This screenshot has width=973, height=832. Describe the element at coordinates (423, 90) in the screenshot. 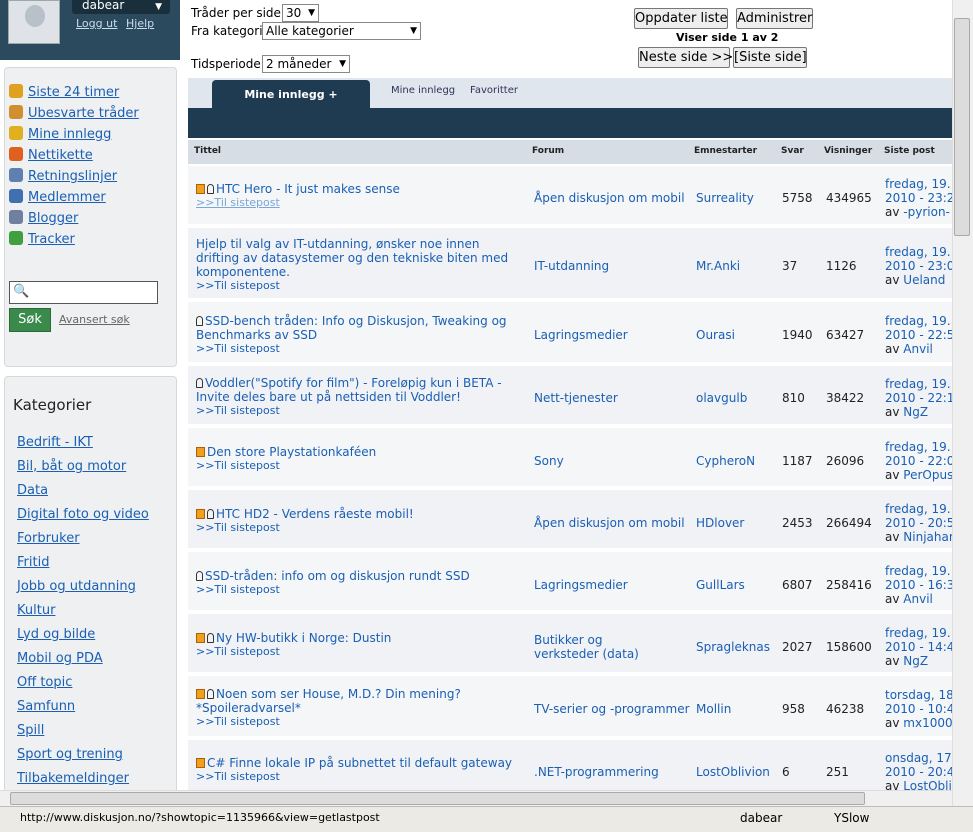

I see `tab-mine: Mine innlegg` at that location.